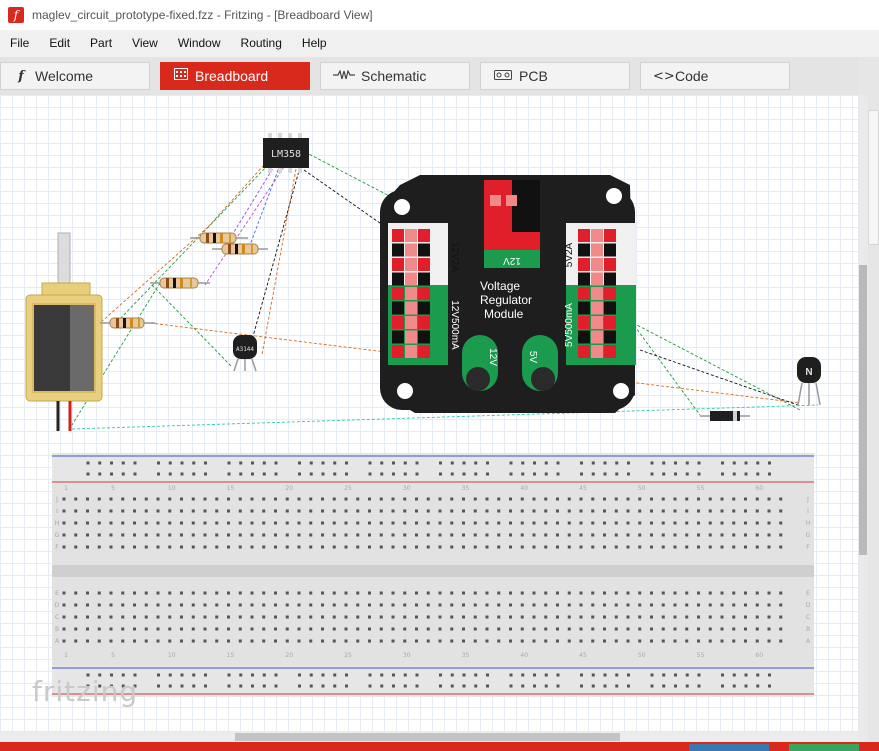  Describe the element at coordinates (66, 655) in the screenshot. I see `breadboard-column-label: 1` at that location.